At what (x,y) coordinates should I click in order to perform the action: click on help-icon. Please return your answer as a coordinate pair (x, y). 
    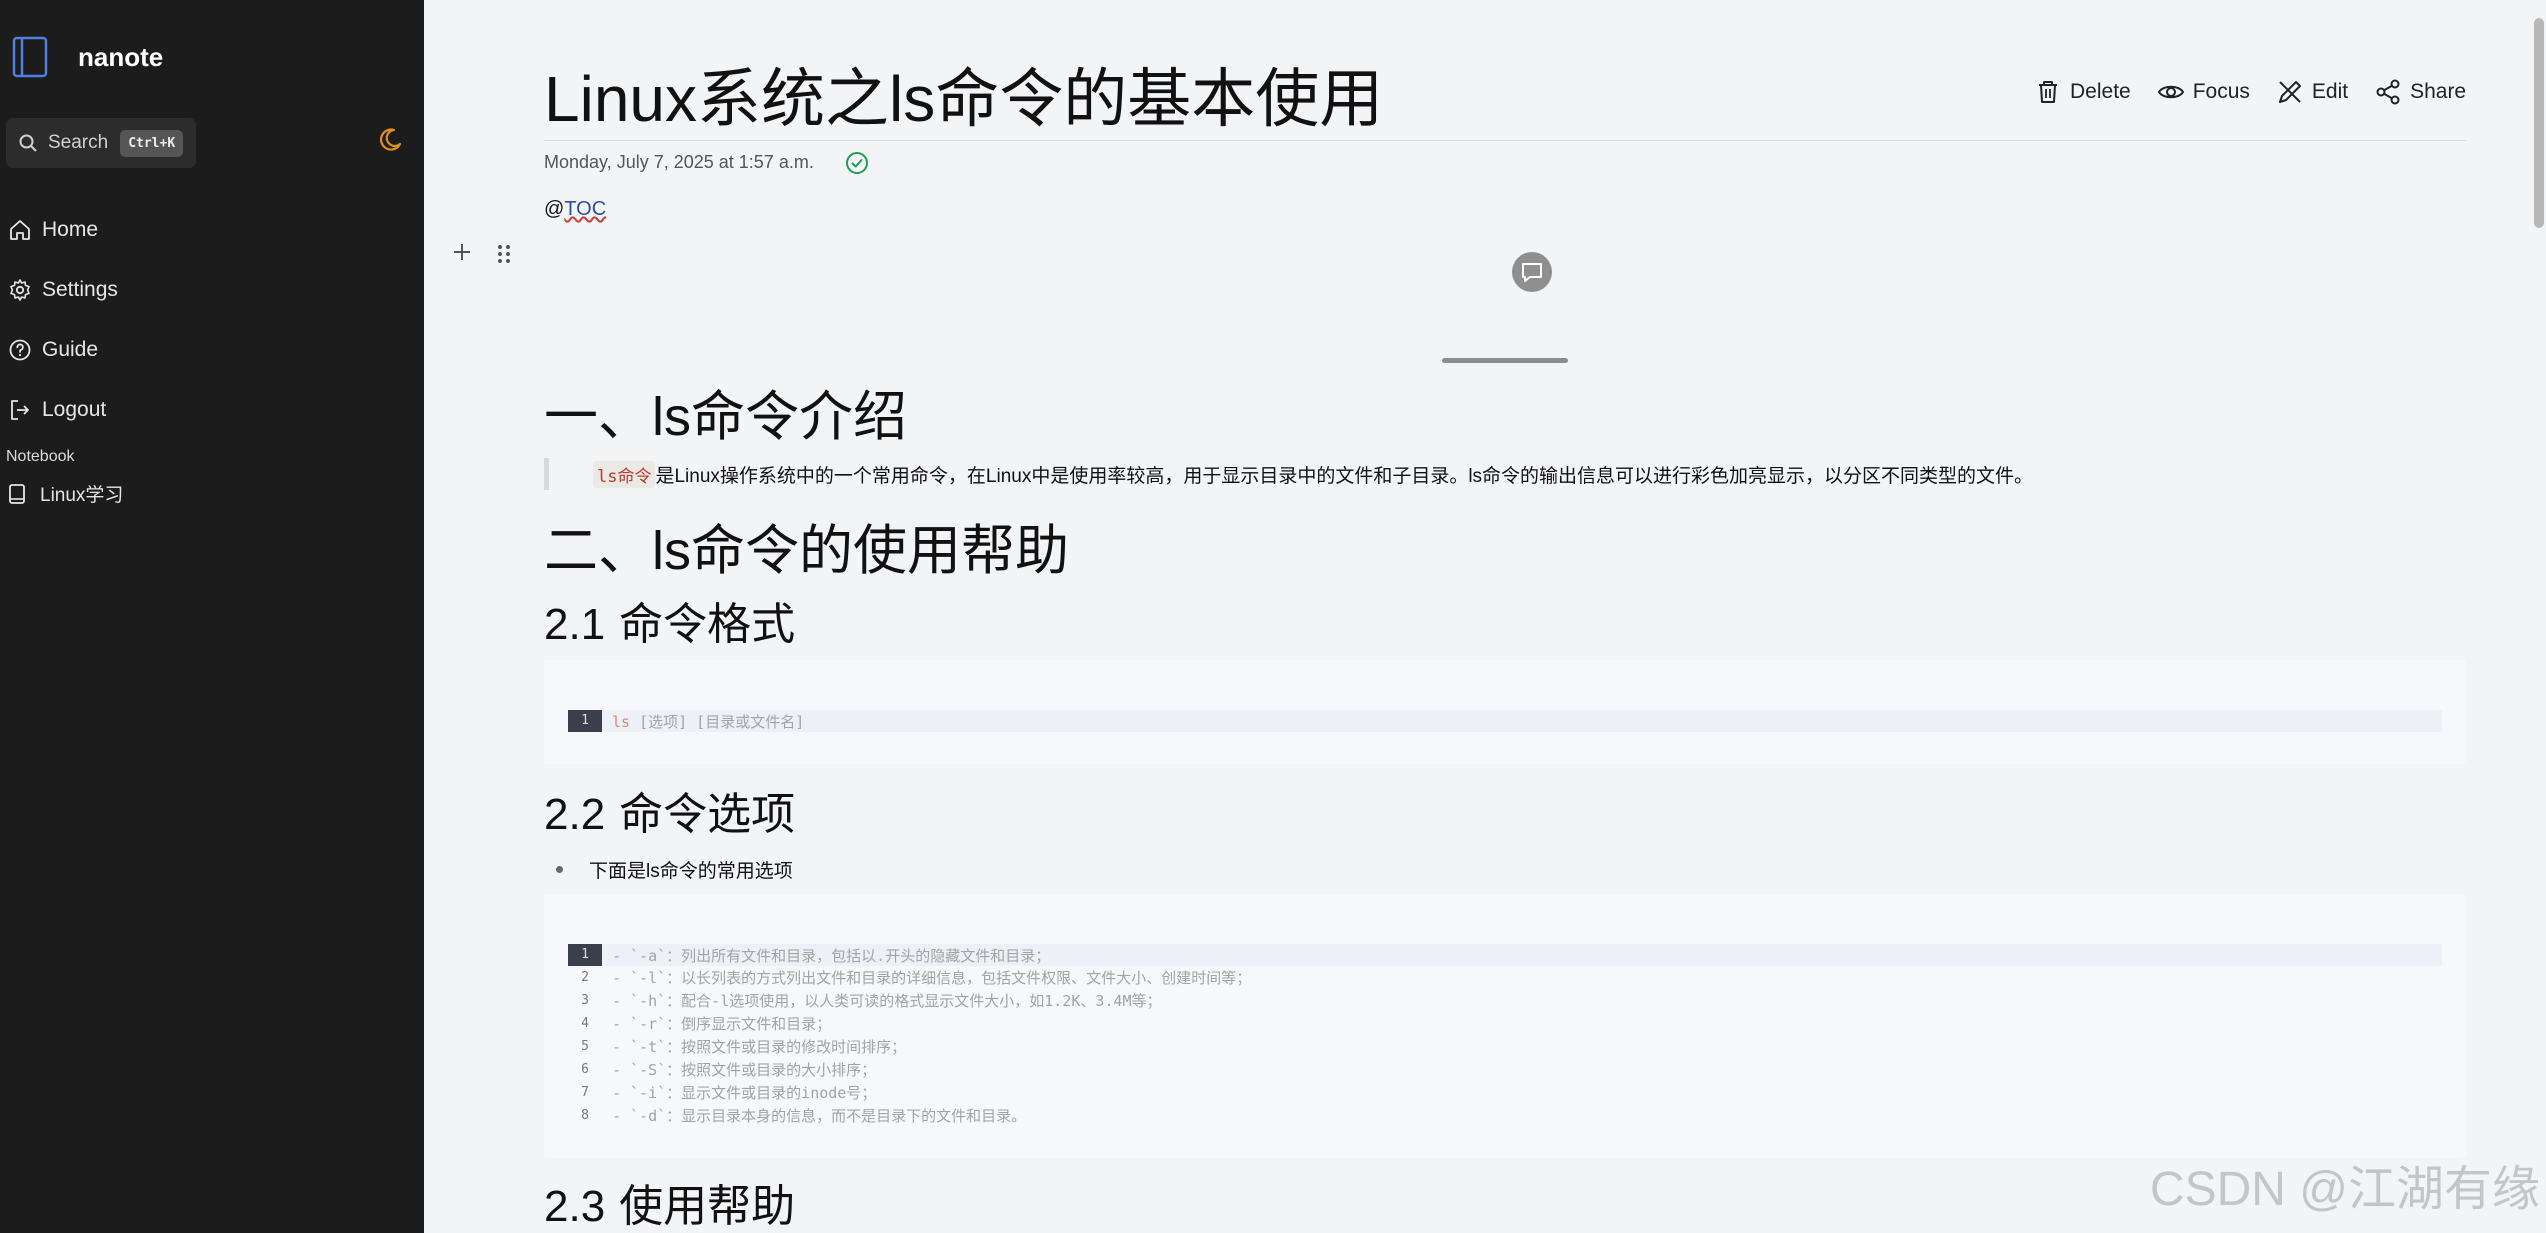
    Looking at the image, I should click on (20, 350).